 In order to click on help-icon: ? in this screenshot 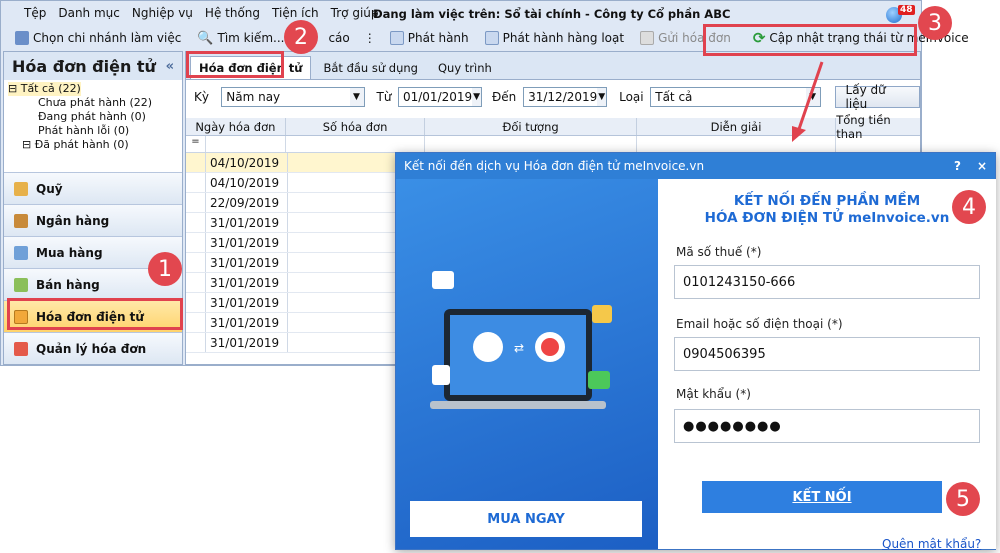, I will do `click(957, 166)`.